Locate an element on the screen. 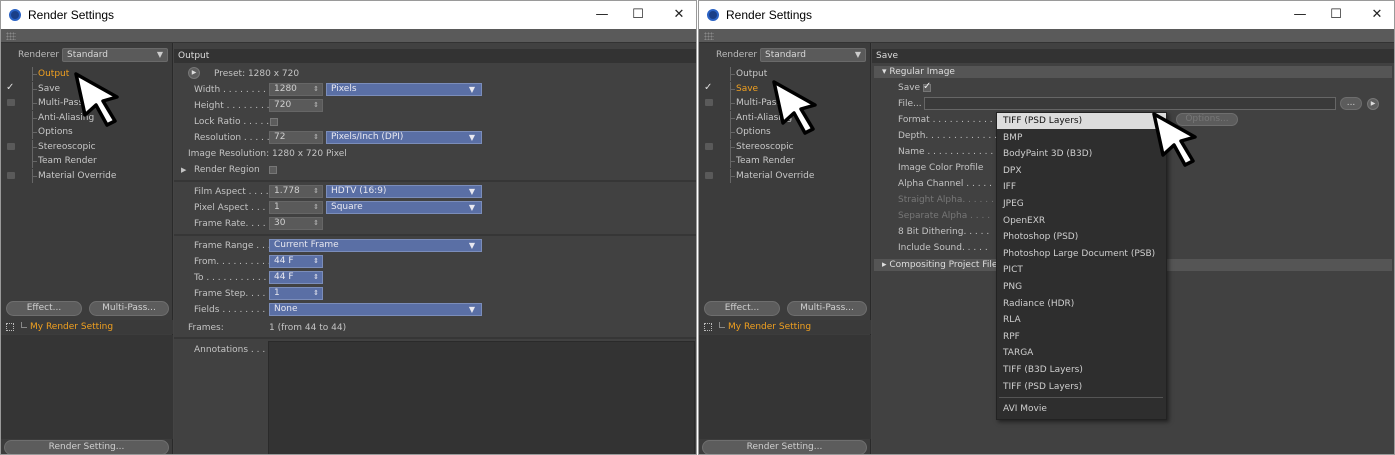 This screenshot has height=455, width=1395. fields-row: Fields . . . . . . . . . None ▼ is located at coordinates (435, 310).